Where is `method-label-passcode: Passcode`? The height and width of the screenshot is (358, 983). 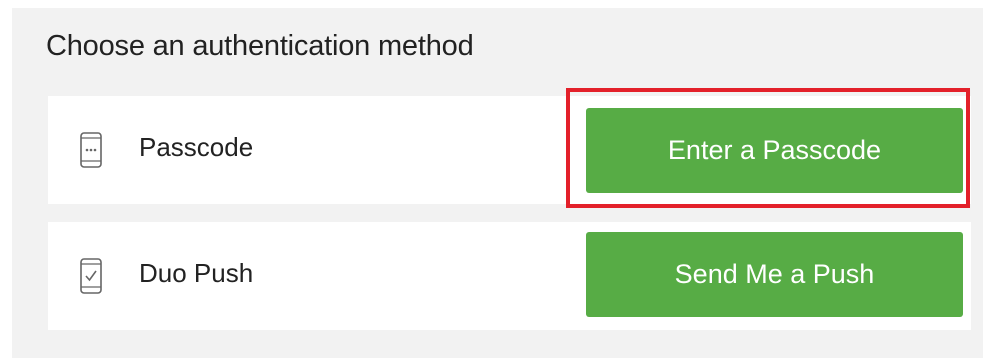
method-label-passcode: Passcode is located at coordinates (196, 147).